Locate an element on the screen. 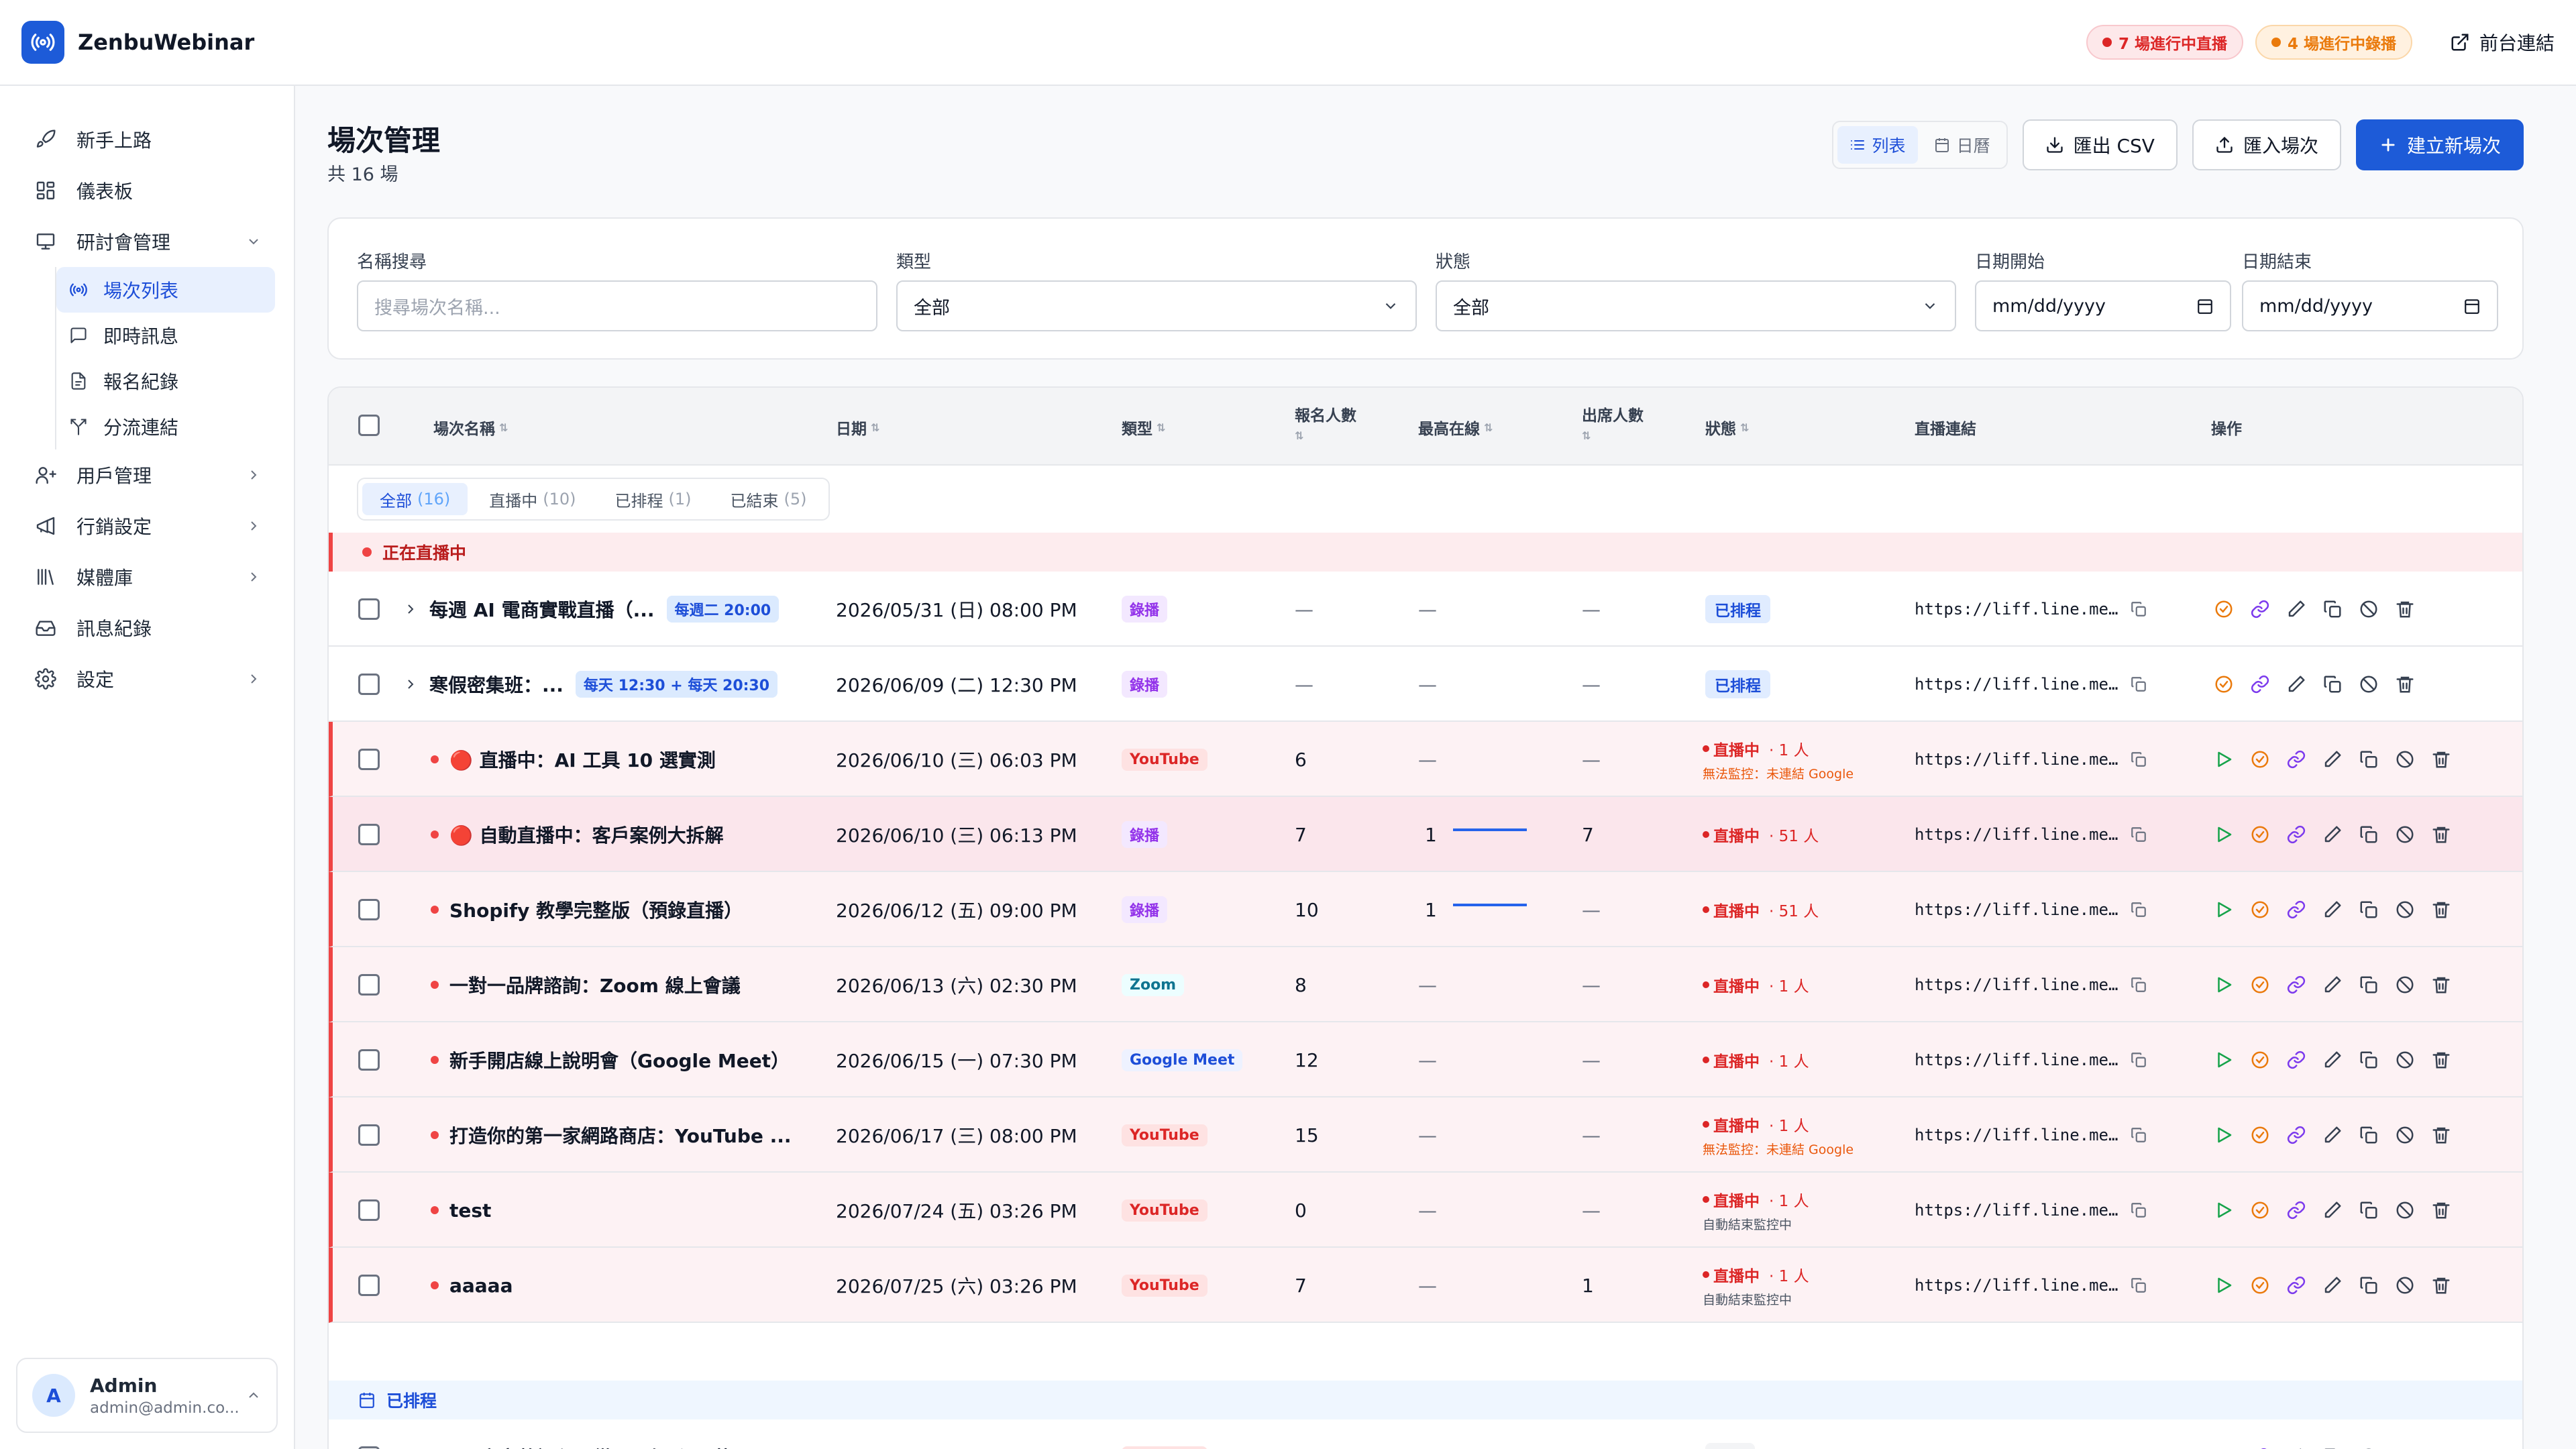 The width and height of the screenshot is (2576, 1449). tab-all: 全部 (16) is located at coordinates (415, 499).